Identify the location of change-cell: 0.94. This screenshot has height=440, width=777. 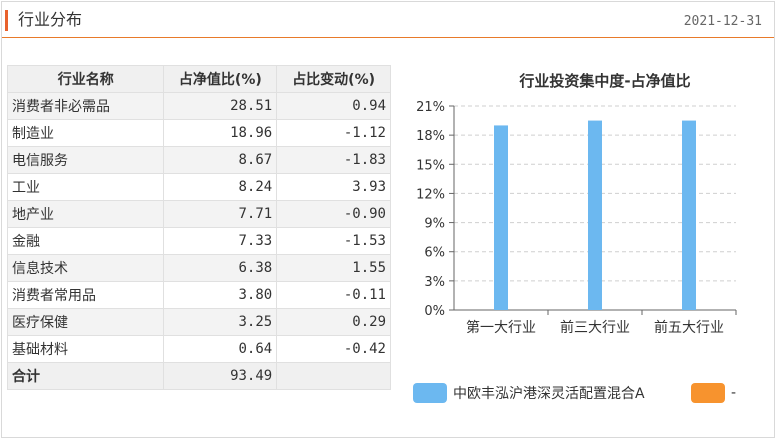
(333, 106).